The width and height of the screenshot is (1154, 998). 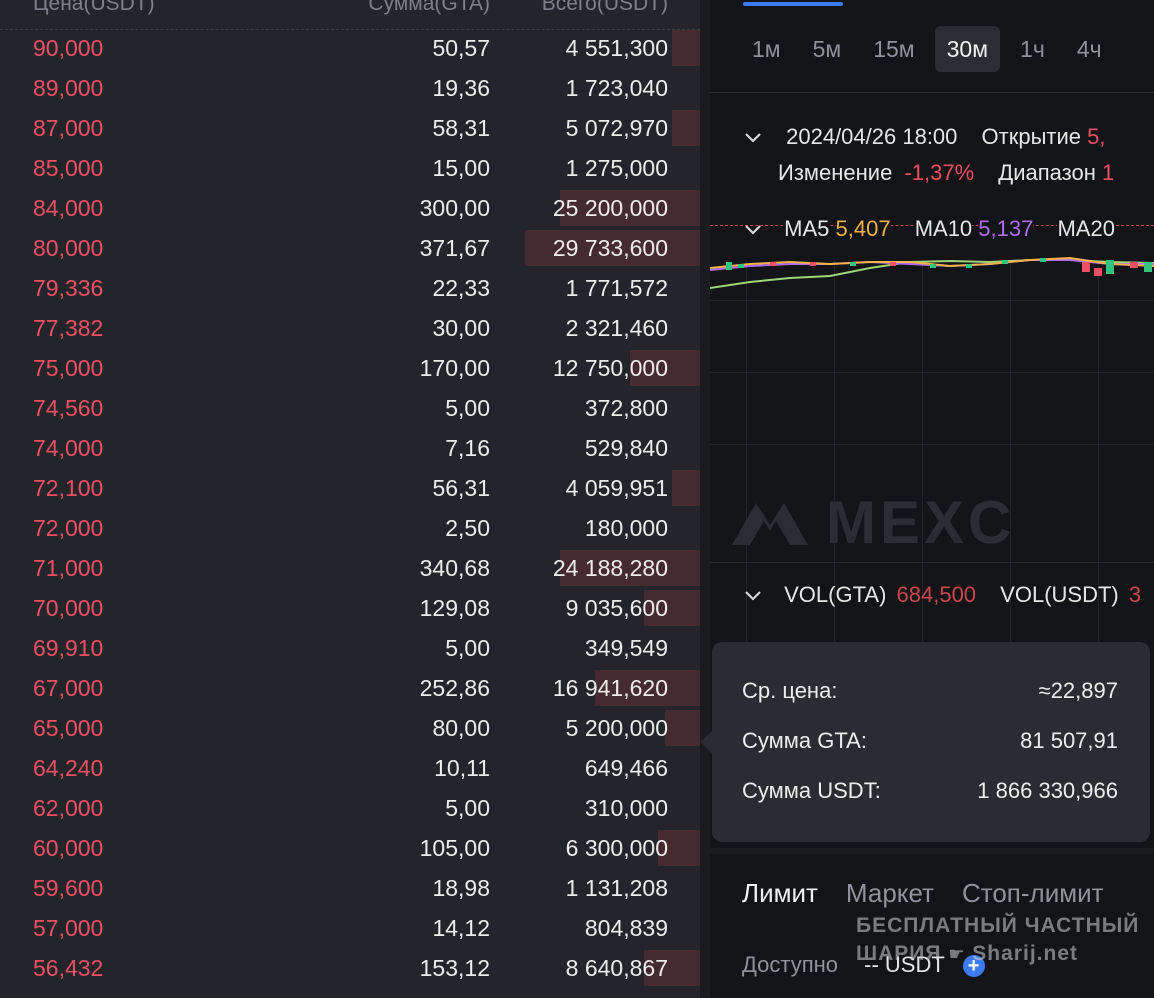 What do you see at coordinates (616, 168) in the screenshot?
I see `ask-total: 1 275,000` at bounding box center [616, 168].